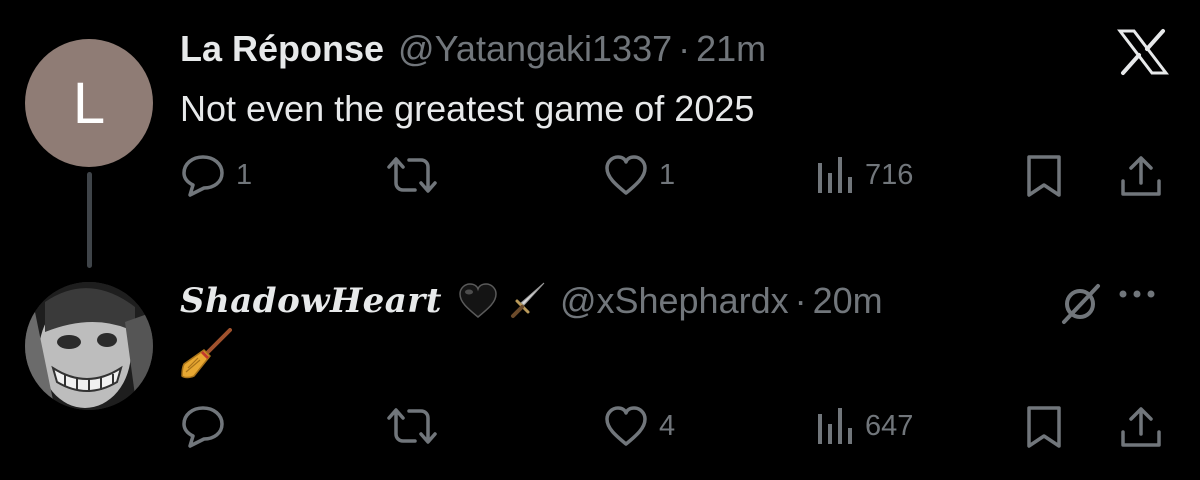 Image resolution: width=1200 pixels, height=480 pixels. Describe the element at coordinates (535, 49) in the screenshot. I see `handle: @Yatangaki1337` at that location.